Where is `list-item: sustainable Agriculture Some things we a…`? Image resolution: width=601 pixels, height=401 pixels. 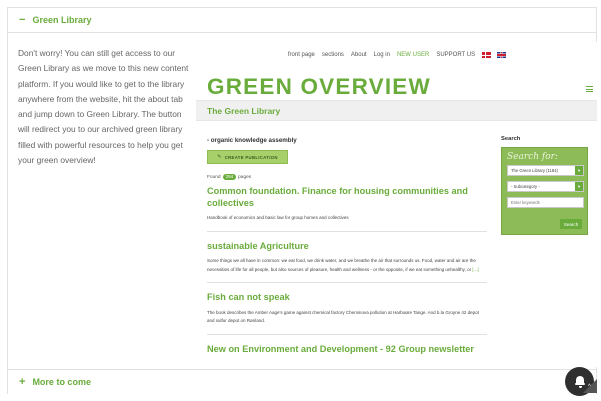
list-item: sustainable Agriculture Some things we a… is located at coordinates (347, 262).